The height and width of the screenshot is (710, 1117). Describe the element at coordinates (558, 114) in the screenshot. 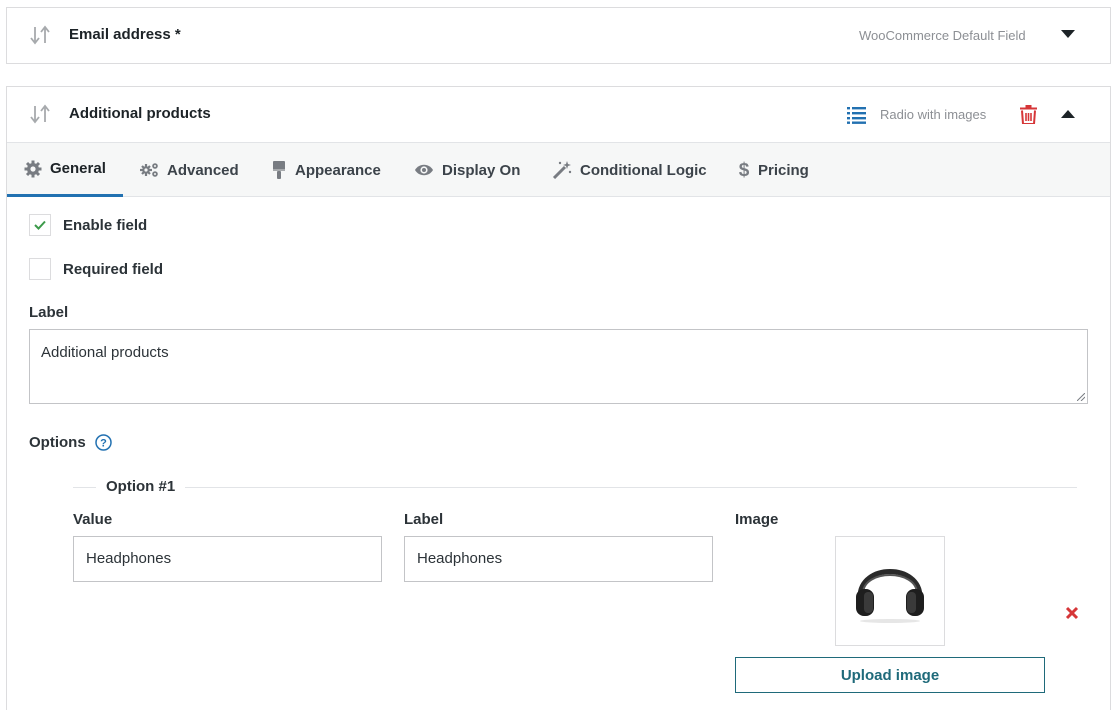

I see `field-header-additional: Additional products Radio with images` at that location.